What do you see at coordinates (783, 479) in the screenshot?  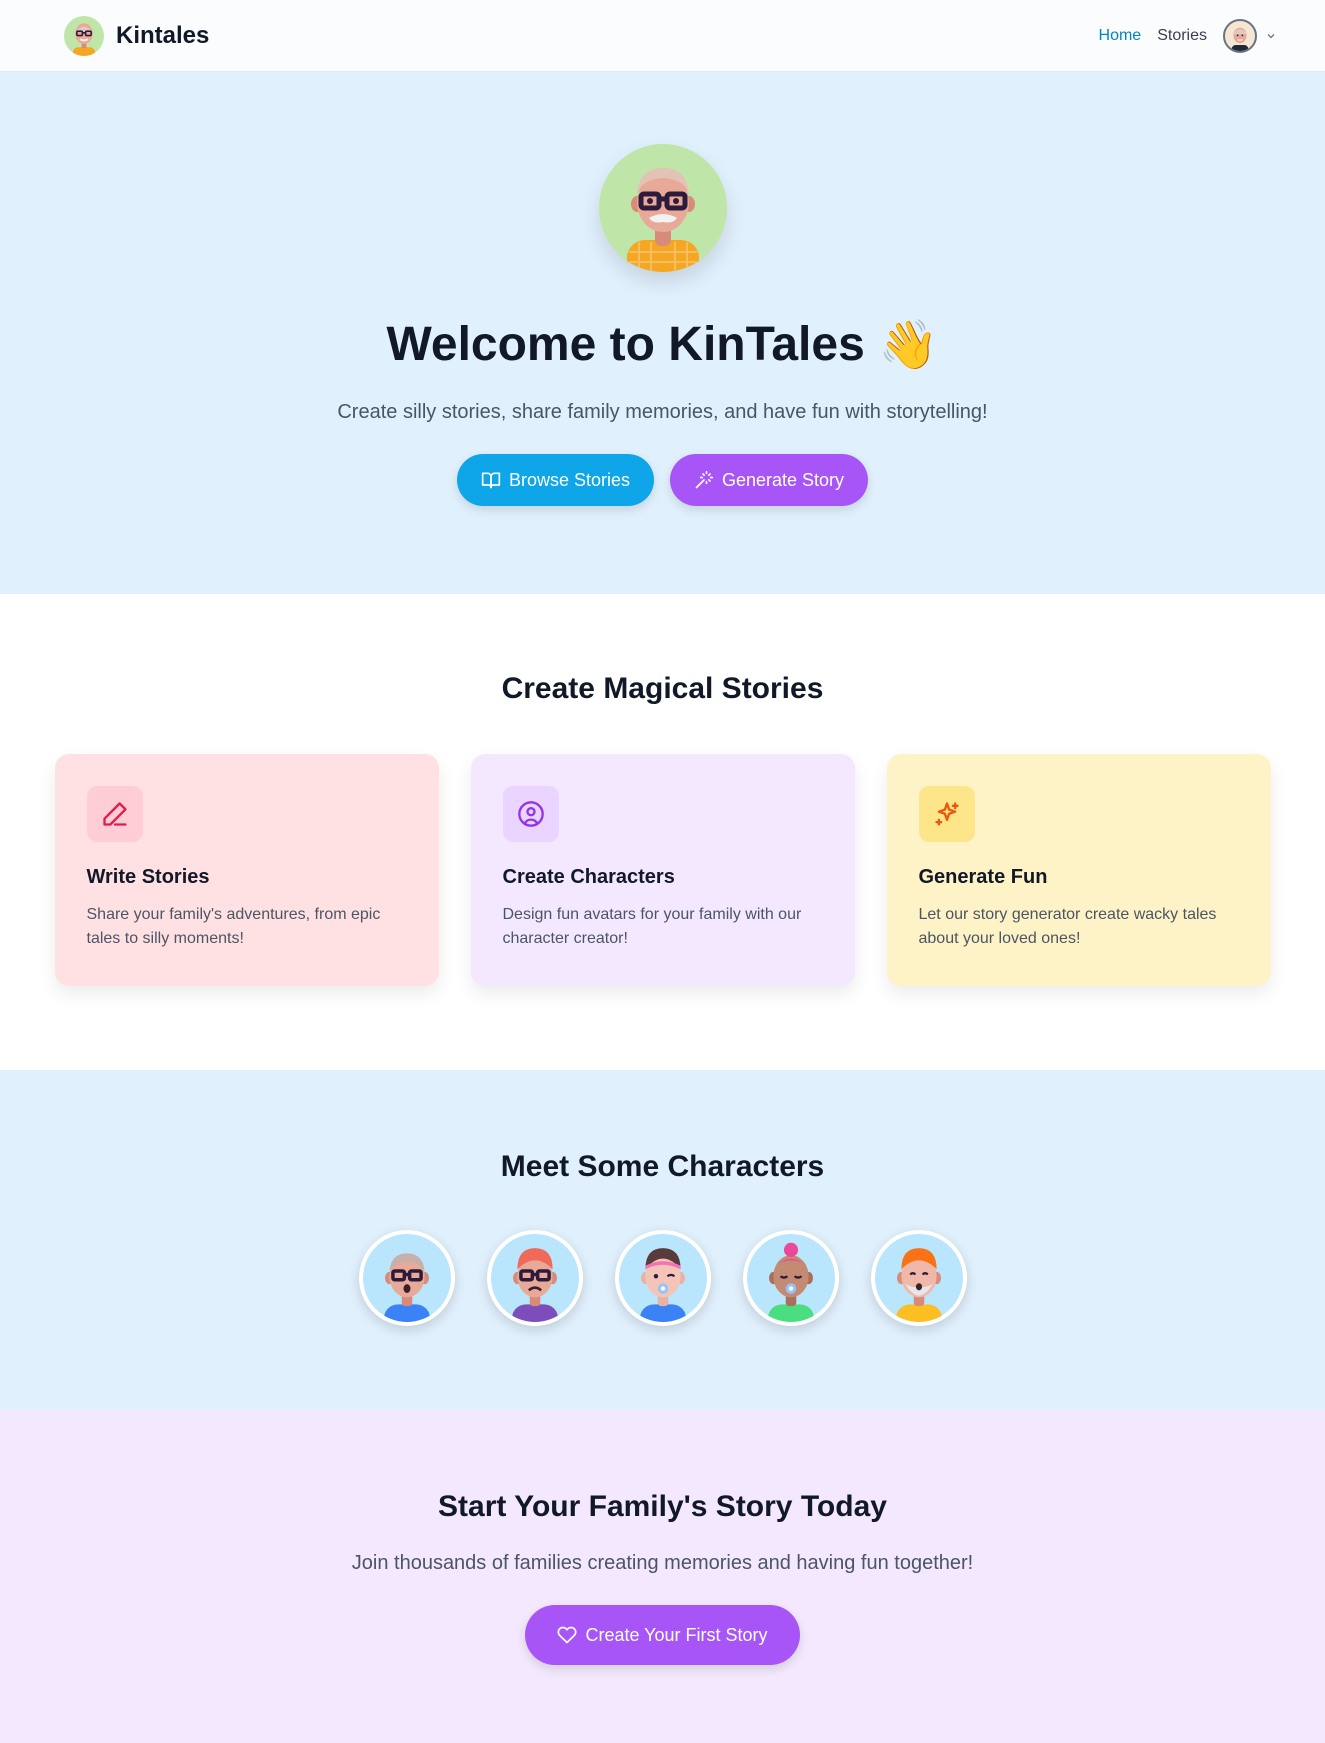 I see `generate-story-label: Generate Story` at bounding box center [783, 479].